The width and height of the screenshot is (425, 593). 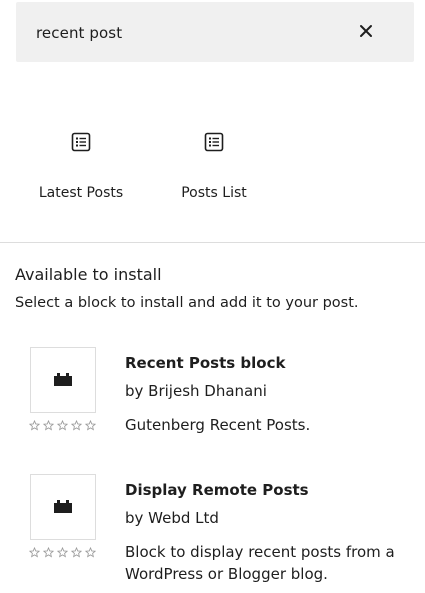 I want to click on install-section-title: Available to install, so click(x=88, y=274).